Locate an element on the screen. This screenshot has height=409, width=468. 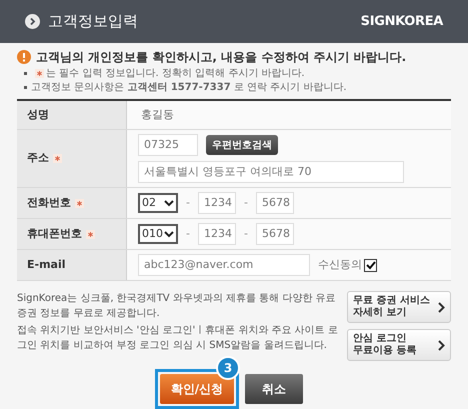
check-icon is located at coordinates (371, 265).